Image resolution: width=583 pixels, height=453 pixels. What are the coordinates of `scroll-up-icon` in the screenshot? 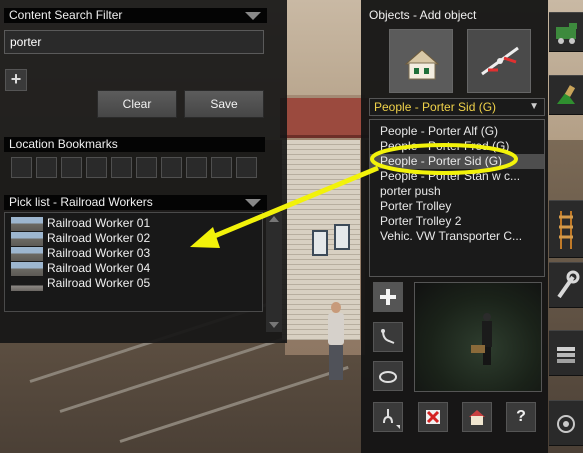 It's located at (274, 219).